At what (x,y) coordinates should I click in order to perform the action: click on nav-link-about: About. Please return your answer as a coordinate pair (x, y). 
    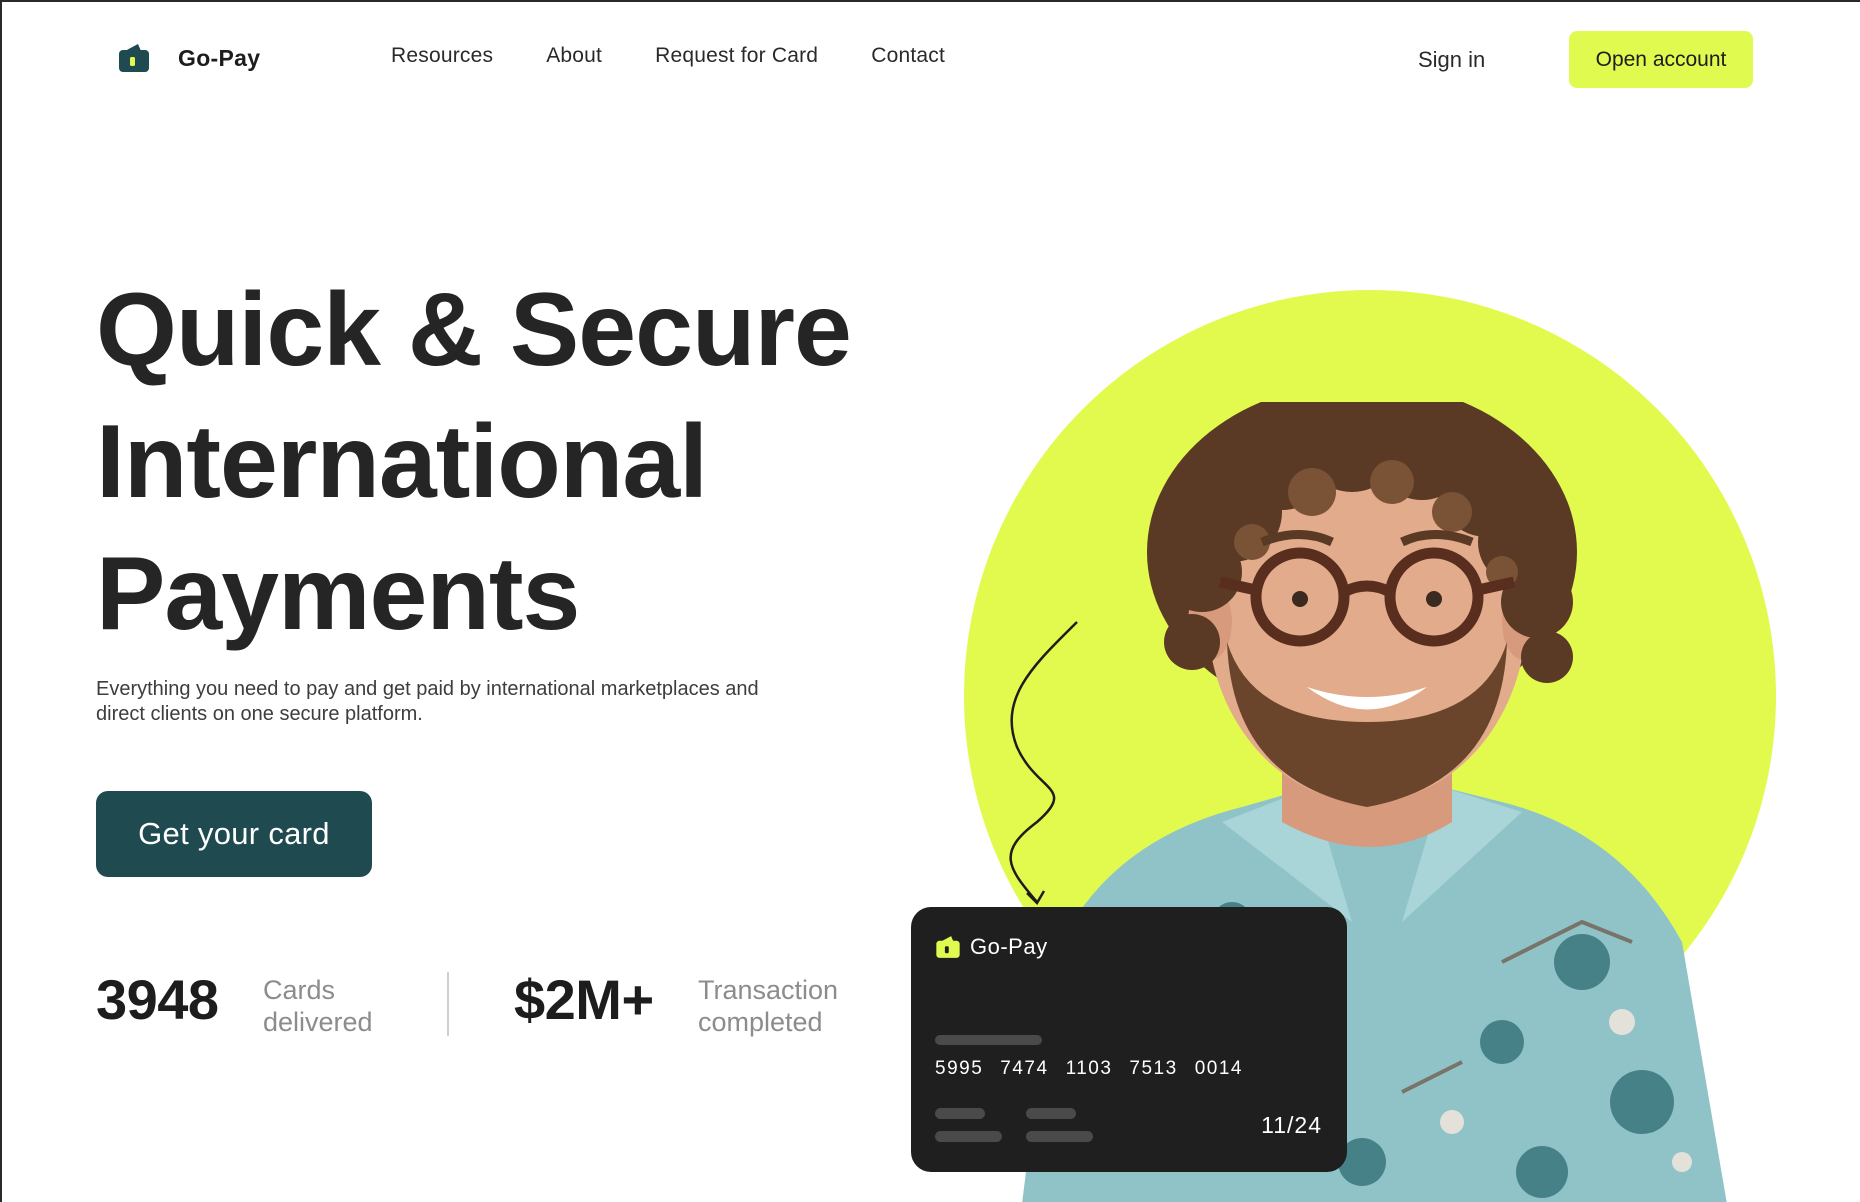
    Looking at the image, I should click on (574, 56).